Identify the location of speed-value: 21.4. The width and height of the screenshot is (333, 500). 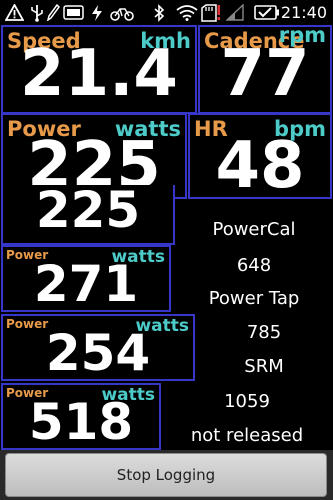
(99, 74).